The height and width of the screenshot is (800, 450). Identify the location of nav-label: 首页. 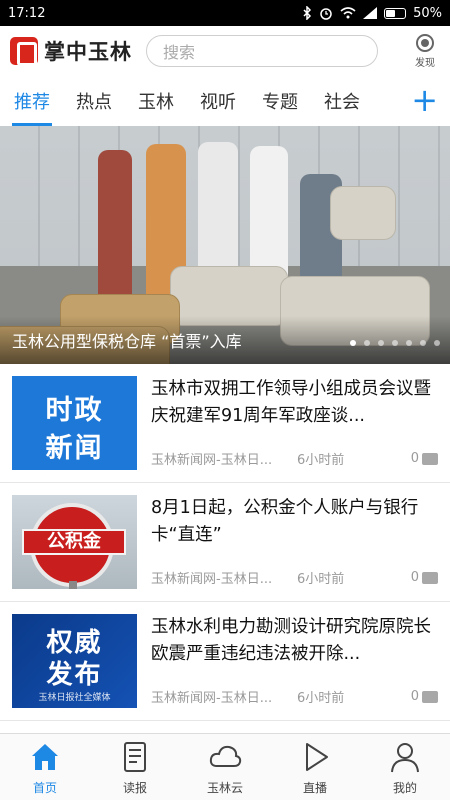
(44, 788).